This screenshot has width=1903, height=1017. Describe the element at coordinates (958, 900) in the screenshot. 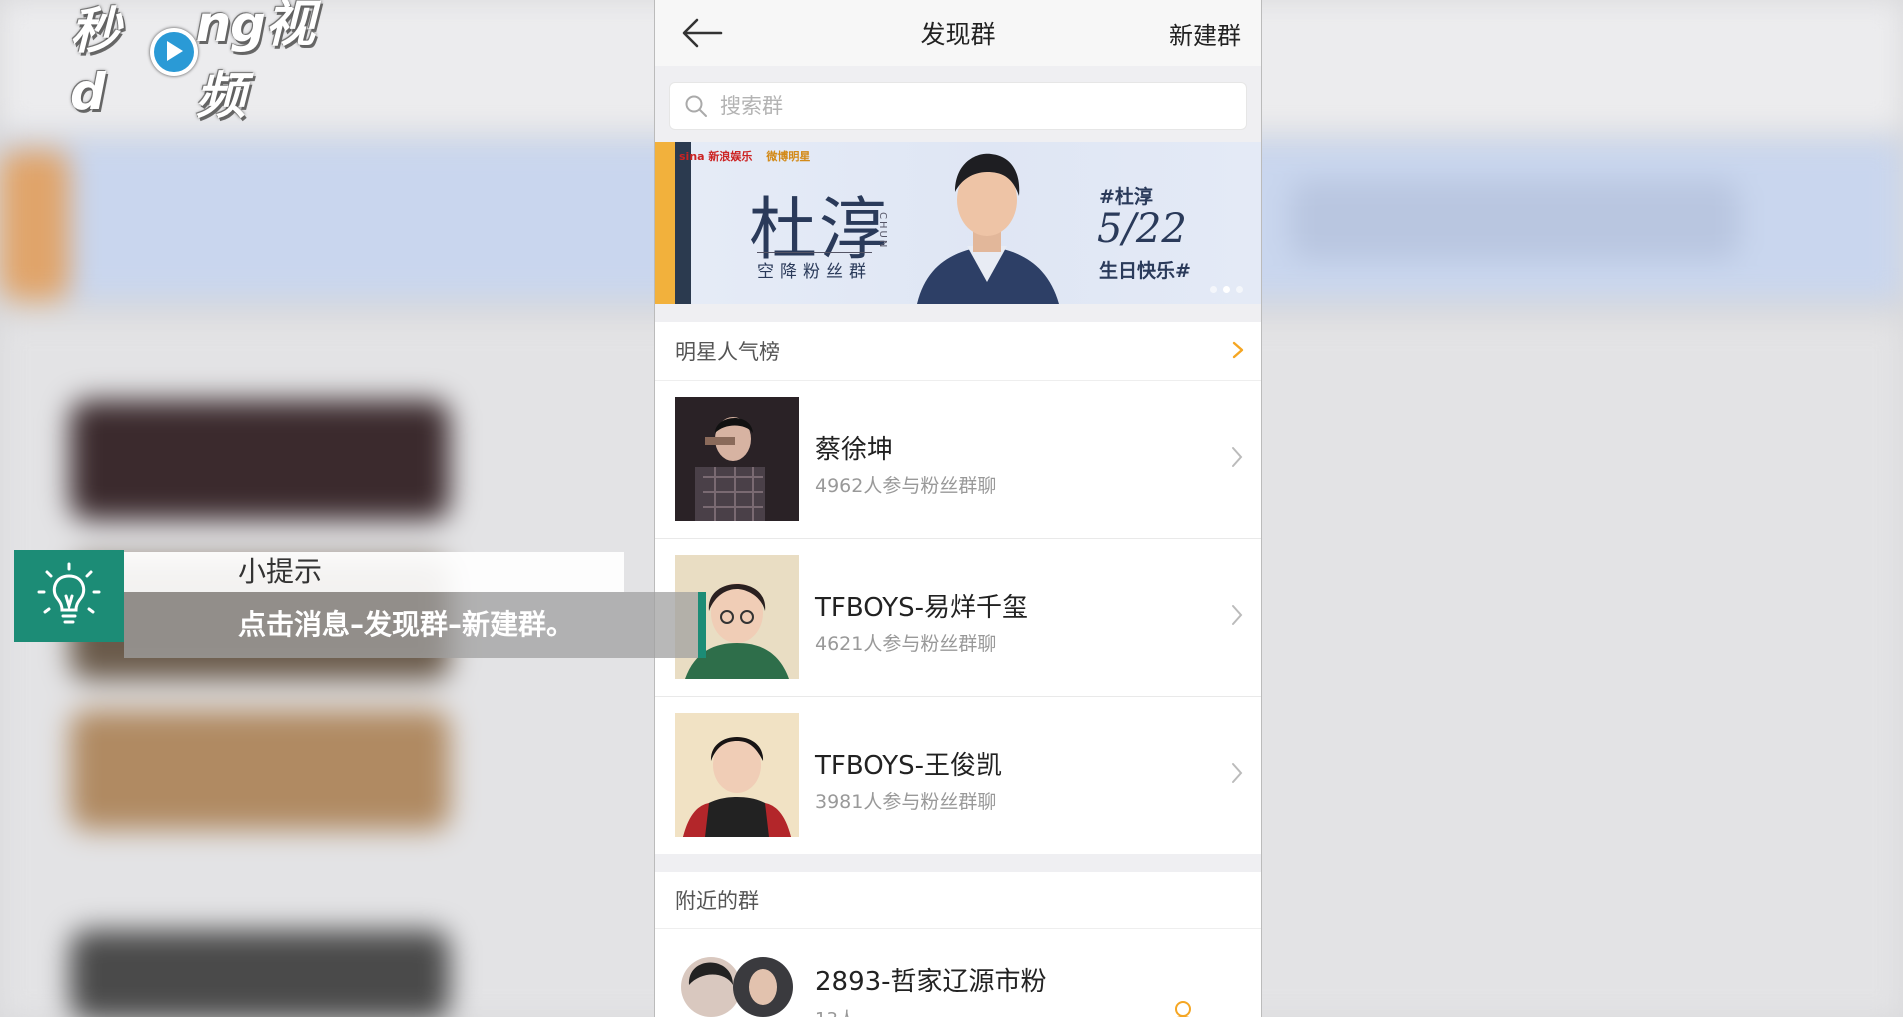

I see `nearby-groups-header: 附近的群` at that location.